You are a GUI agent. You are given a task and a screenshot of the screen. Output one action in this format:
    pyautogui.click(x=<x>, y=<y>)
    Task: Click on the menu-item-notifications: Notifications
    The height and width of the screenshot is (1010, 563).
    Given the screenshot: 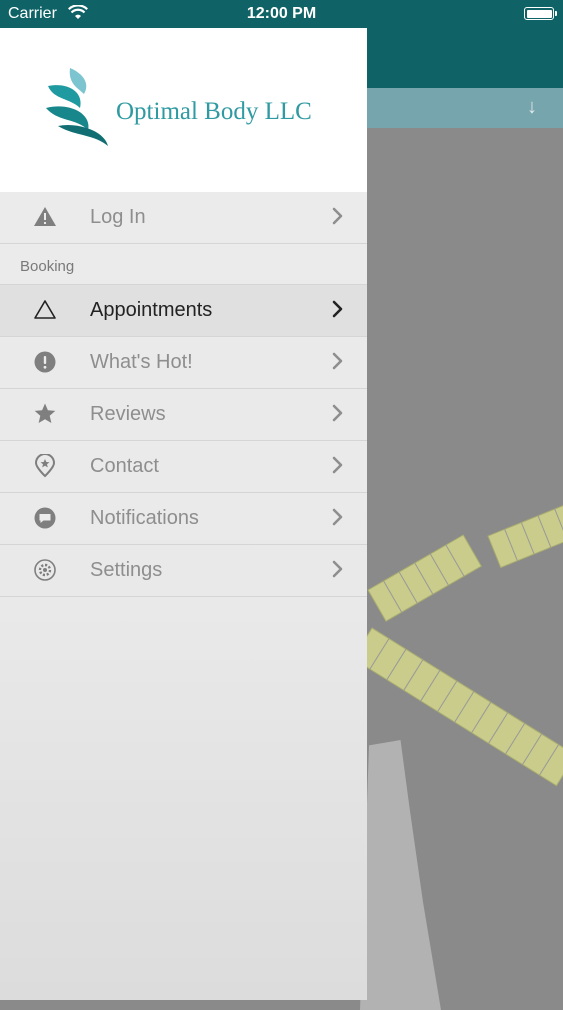 What is the action you would take?
    pyautogui.click(x=183, y=519)
    